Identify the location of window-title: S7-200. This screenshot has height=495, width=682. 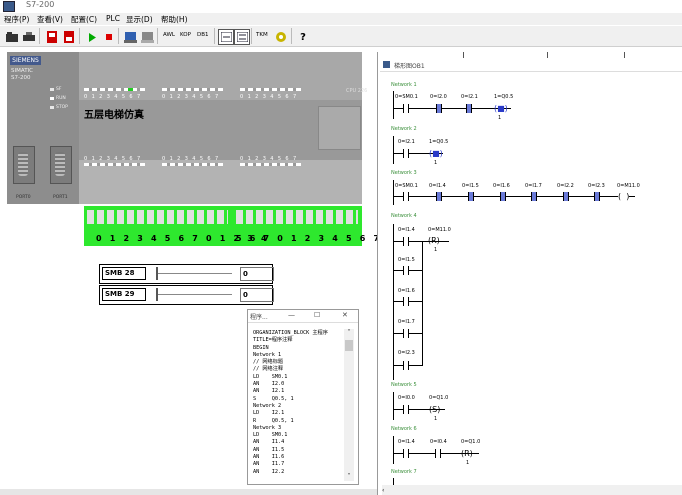
(40, 4).